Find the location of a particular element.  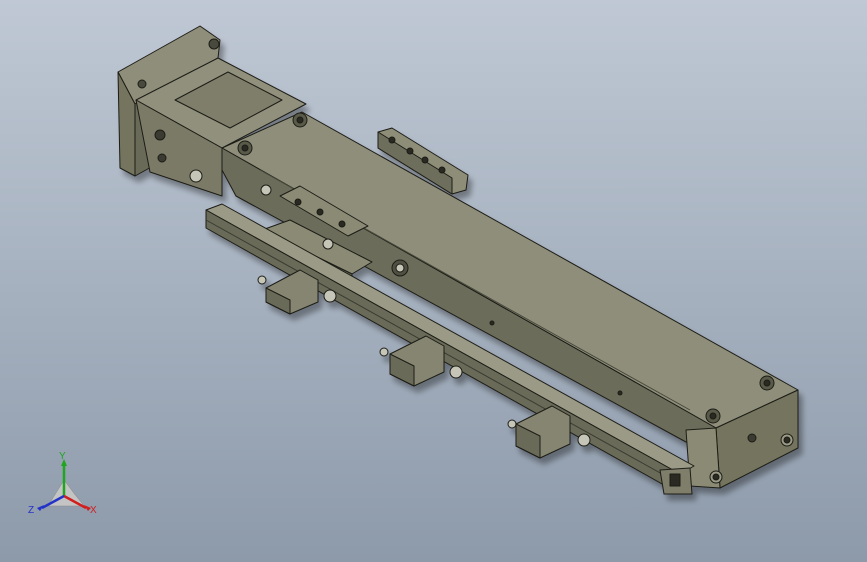

triad-z-label: Z is located at coordinates (31, 510).